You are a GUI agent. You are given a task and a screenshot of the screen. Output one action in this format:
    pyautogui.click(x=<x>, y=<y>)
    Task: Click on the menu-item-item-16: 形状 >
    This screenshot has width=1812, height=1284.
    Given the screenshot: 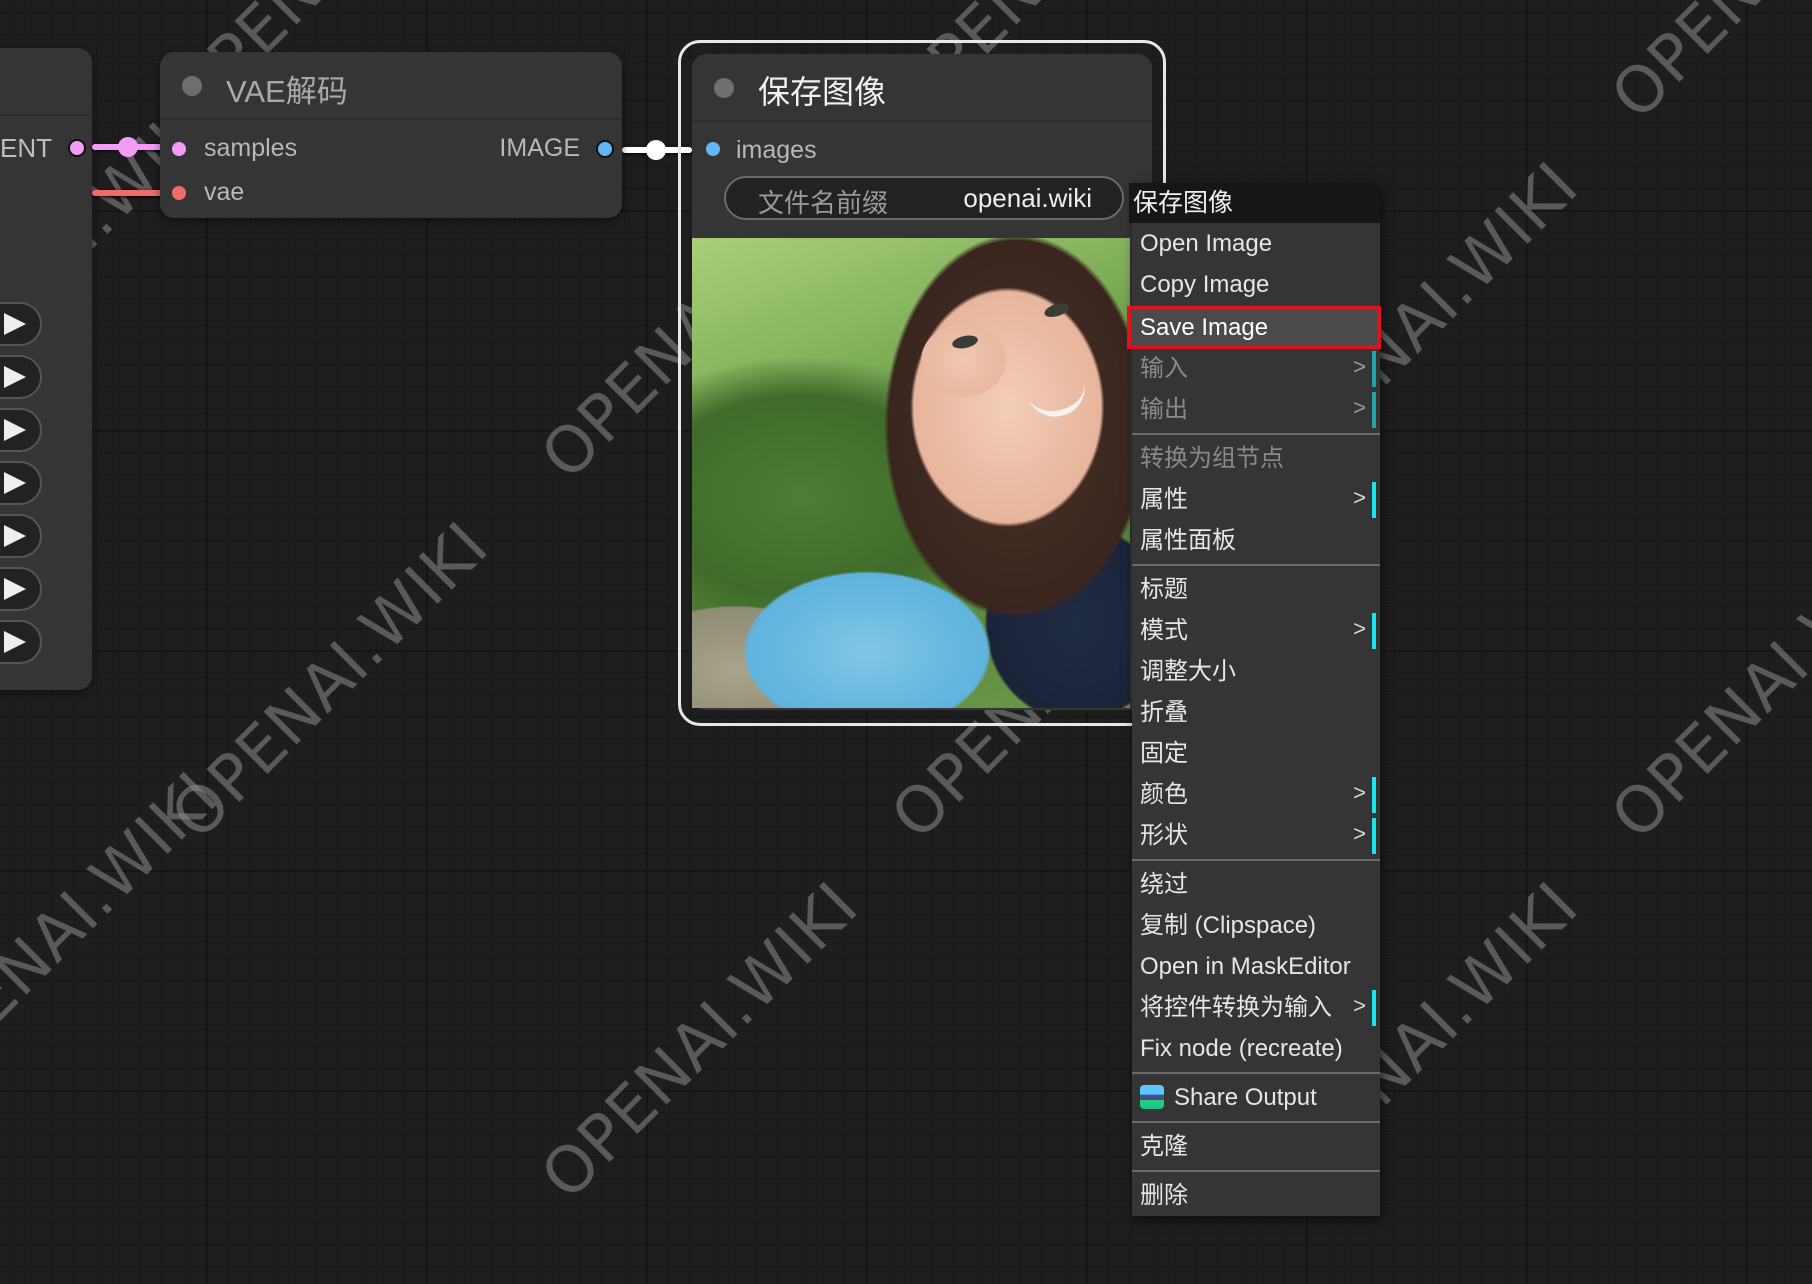 What is the action you would take?
    pyautogui.click(x=1256, y=835)
    